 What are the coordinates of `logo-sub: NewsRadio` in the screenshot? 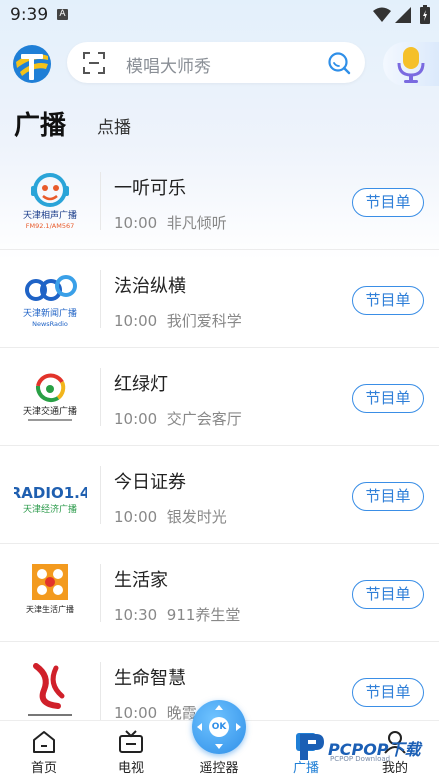 It's located at (50, 324).